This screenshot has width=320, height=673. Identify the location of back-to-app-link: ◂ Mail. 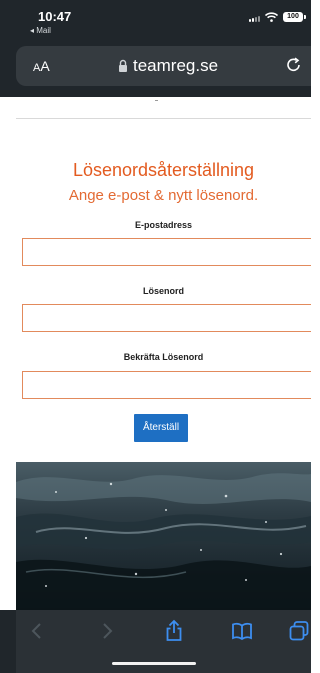
(40, 30).